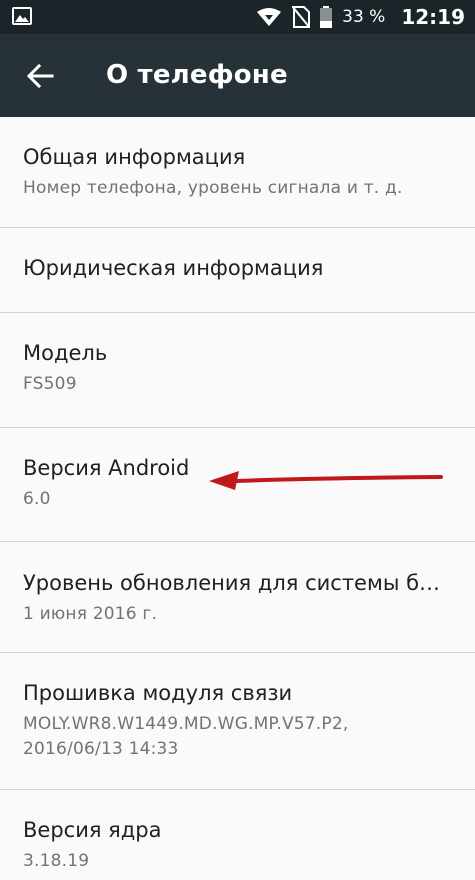  Describe the element at coordinates (173, 268) in the screenshot. I see `item-title: Юридическая информация` at that location.